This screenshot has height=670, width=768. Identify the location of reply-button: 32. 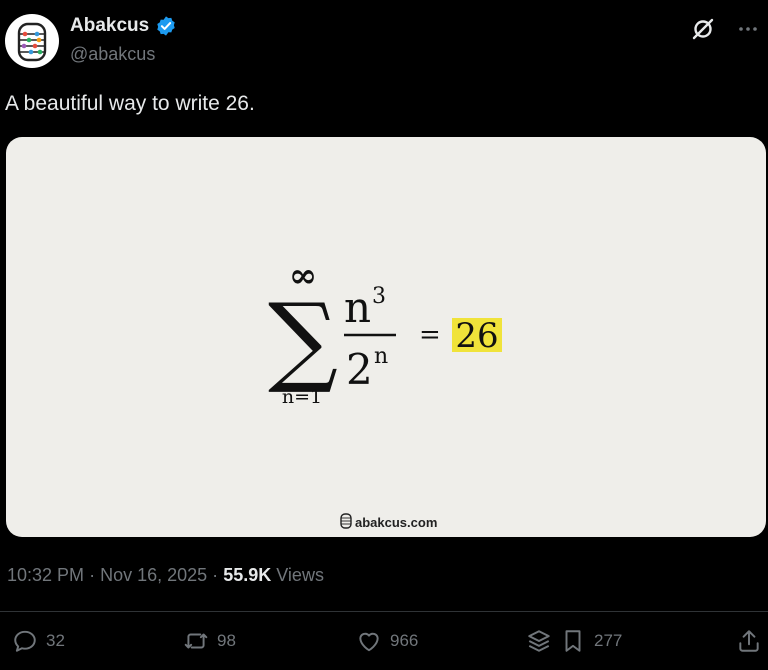
(38, 641).